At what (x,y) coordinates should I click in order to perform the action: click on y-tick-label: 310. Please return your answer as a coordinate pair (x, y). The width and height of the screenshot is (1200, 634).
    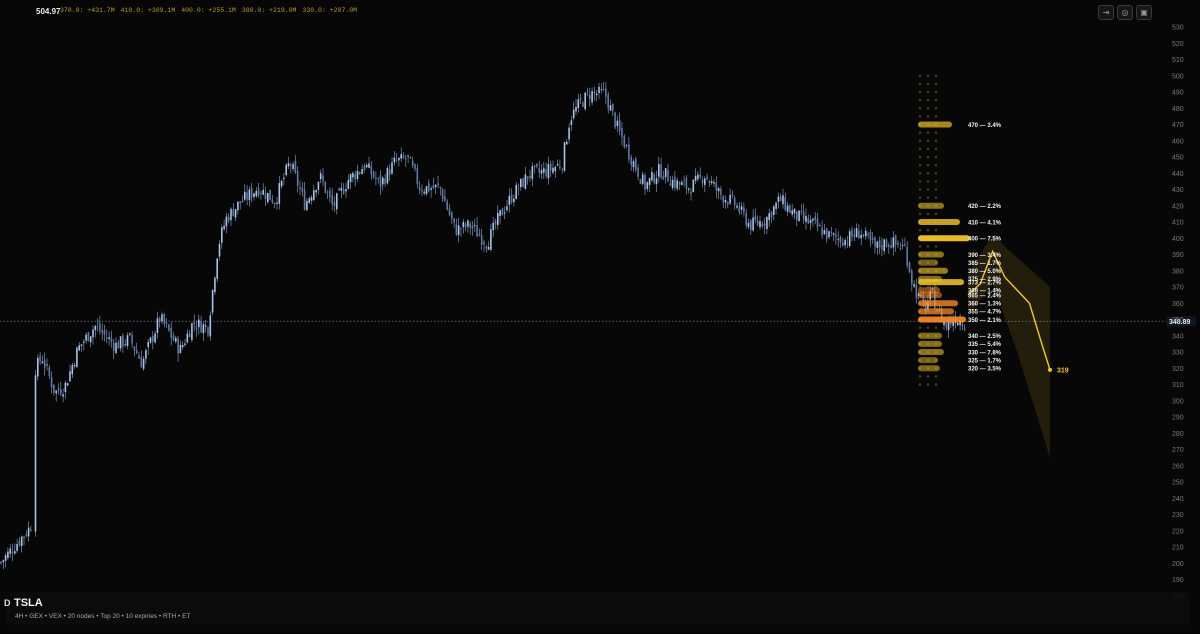
    Looking at the image, I should click on (1178, 385).